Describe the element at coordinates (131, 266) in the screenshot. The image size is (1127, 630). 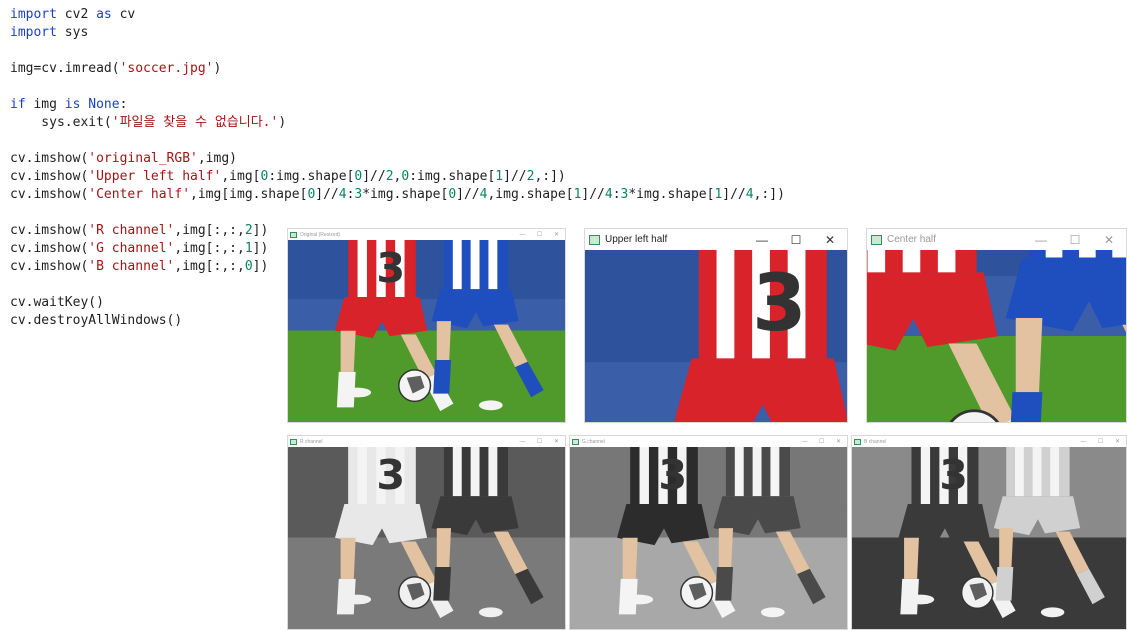
I see `code-token: 'B channel'` at that location.